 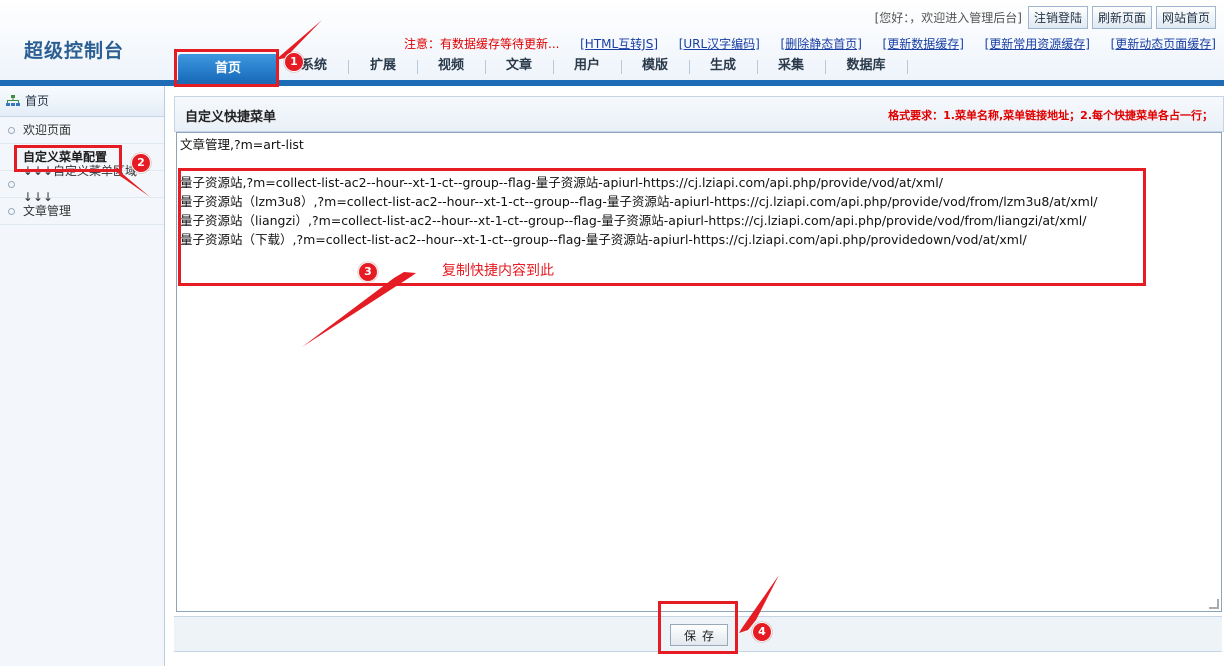 I want to click on welcome-text: [您好：，欢迎进入管理后台], so click(x=948, y=18).